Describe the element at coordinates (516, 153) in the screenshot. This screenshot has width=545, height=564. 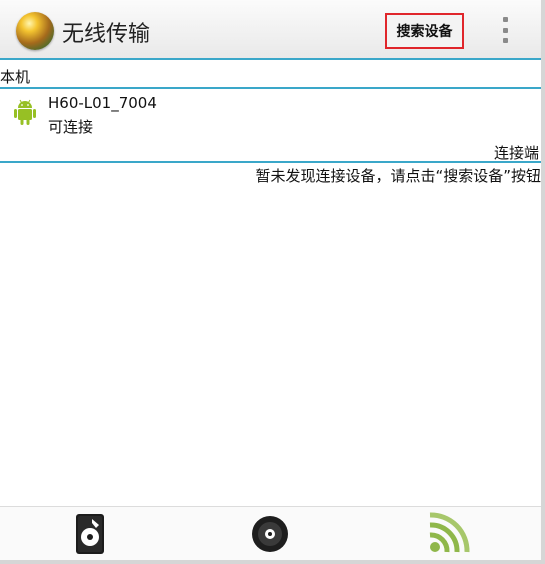
I see `remote-section-header: 连接端` at that location.